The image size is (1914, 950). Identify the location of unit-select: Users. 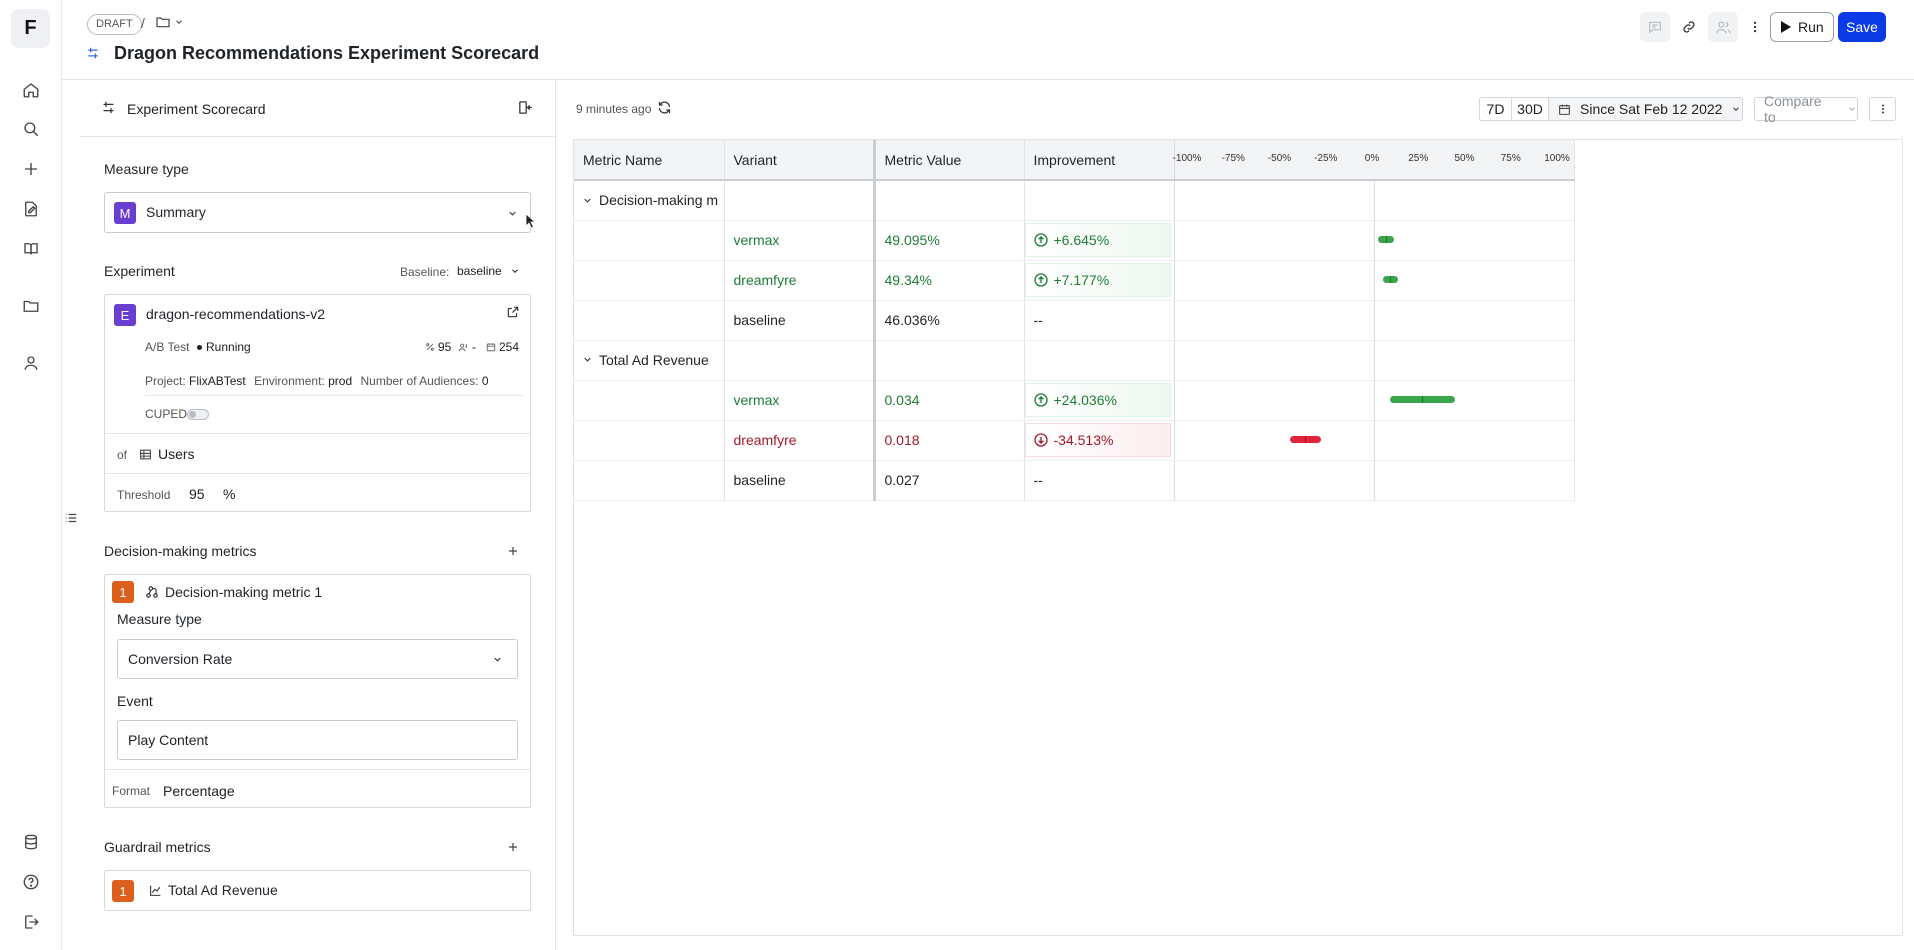
(167, 454).